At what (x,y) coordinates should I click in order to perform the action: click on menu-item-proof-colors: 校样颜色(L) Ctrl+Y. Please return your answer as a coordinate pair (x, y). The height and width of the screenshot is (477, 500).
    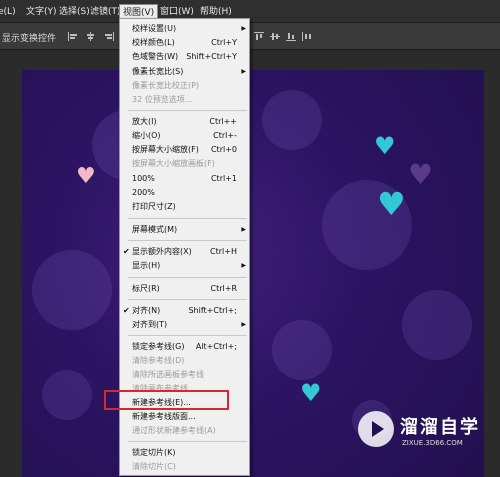
    Looking at the image, I should click on (184, 43).